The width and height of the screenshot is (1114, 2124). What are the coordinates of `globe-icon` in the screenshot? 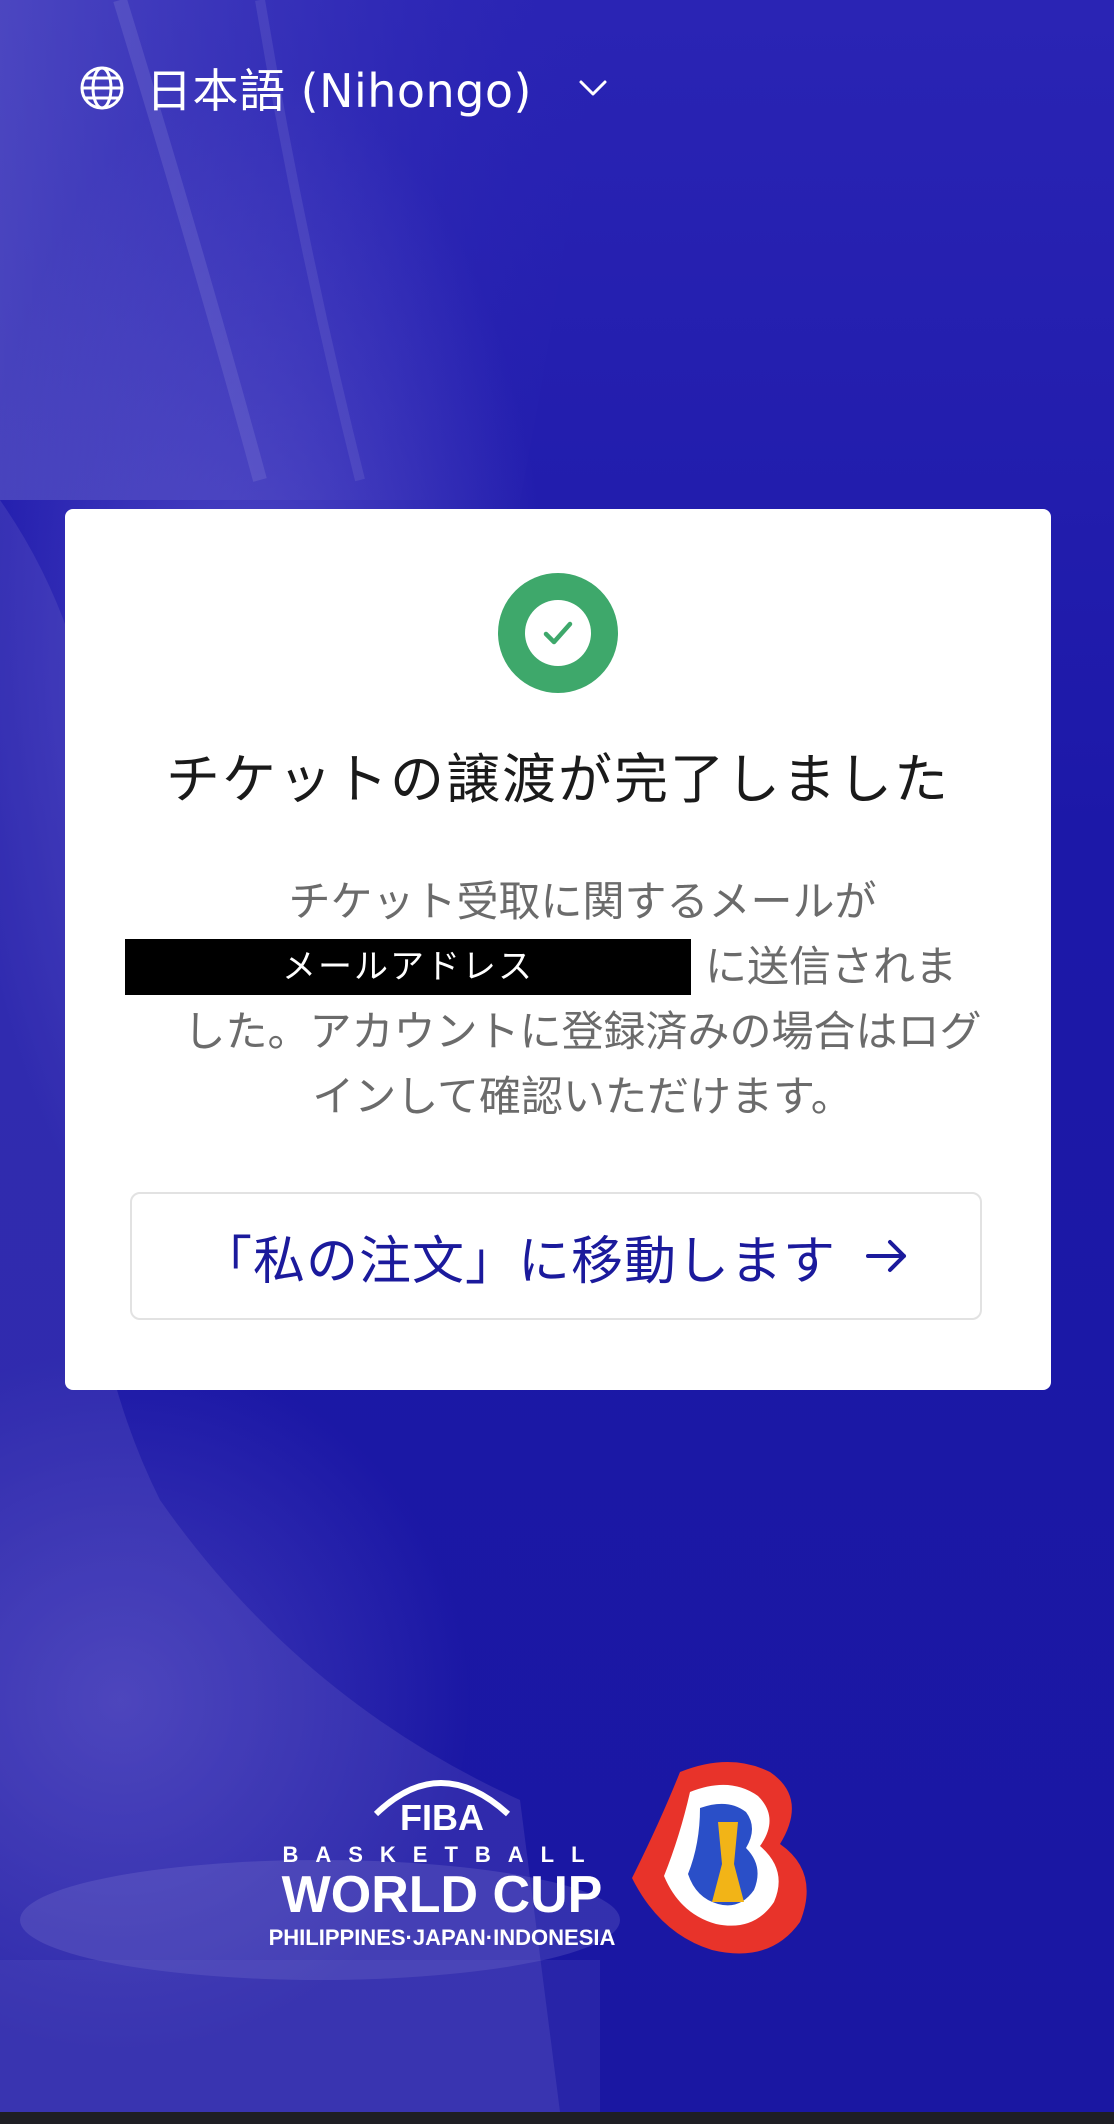 It's located at (102, 88).